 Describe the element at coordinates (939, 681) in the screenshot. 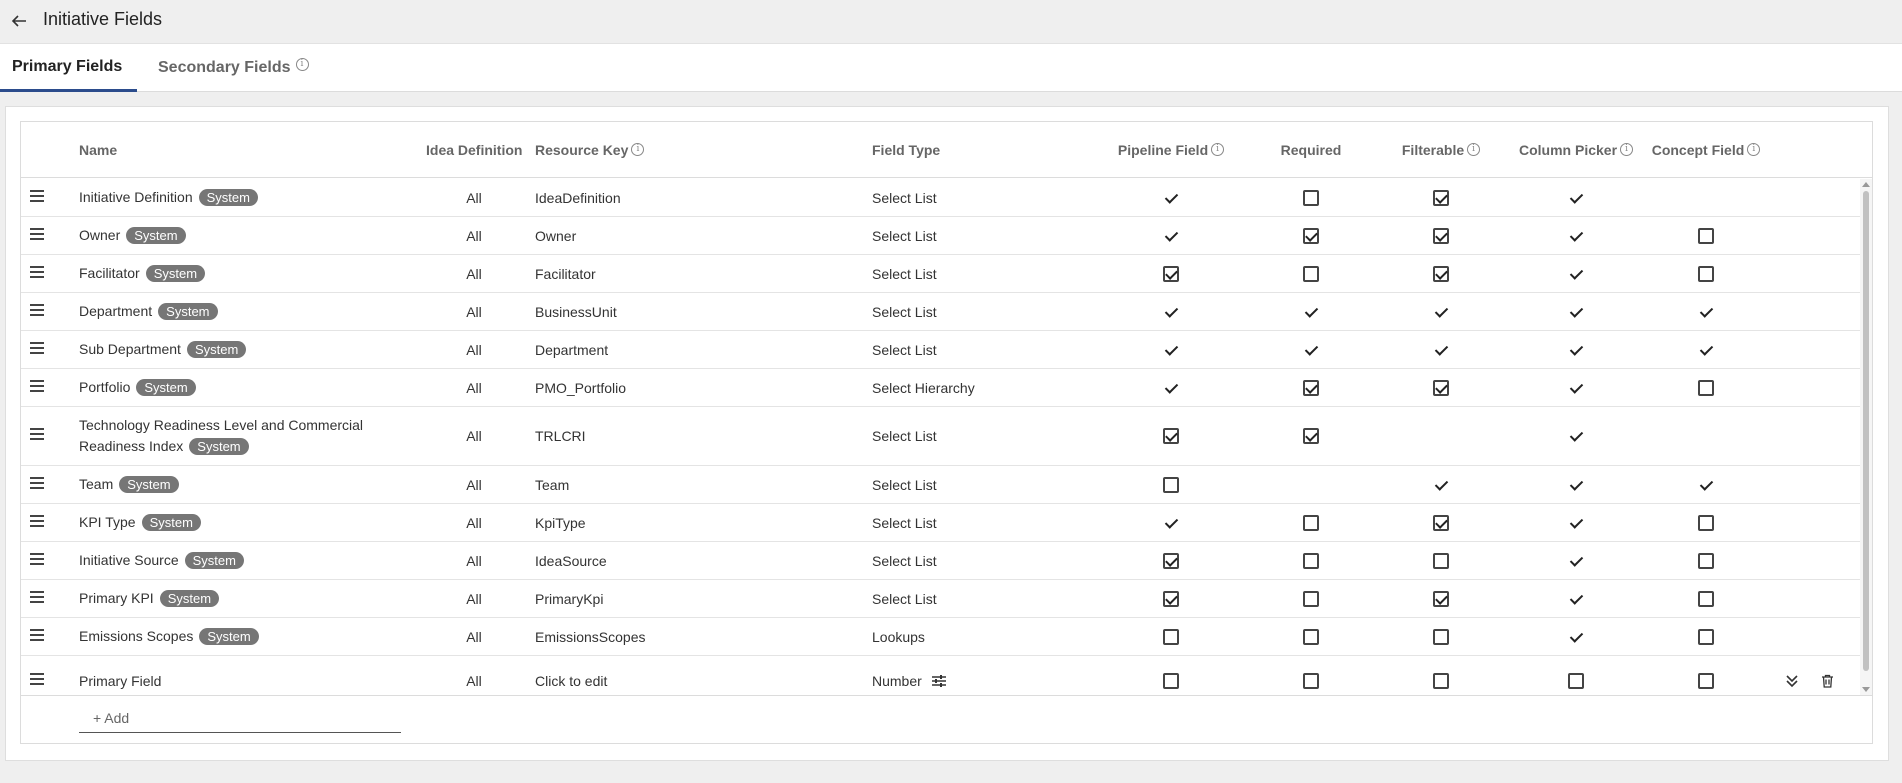

I see `tune-icon` at that location.